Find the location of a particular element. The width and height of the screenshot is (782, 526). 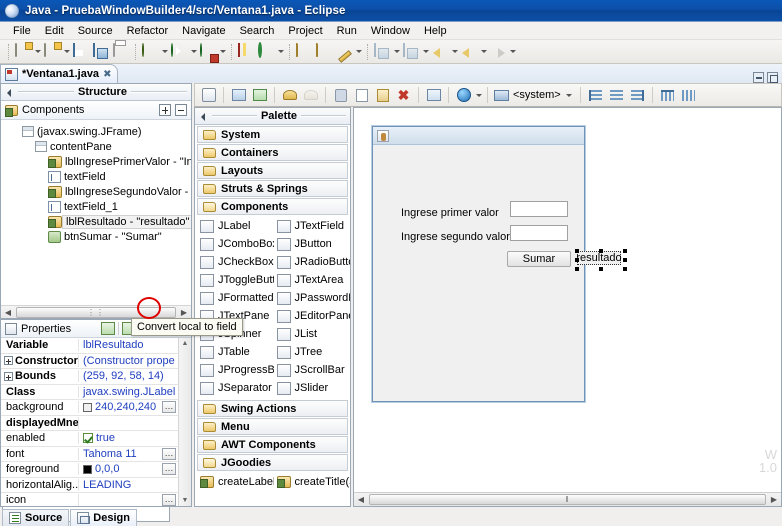

scroll-up-arrow: ▲ is located at coordinates (185, 343).